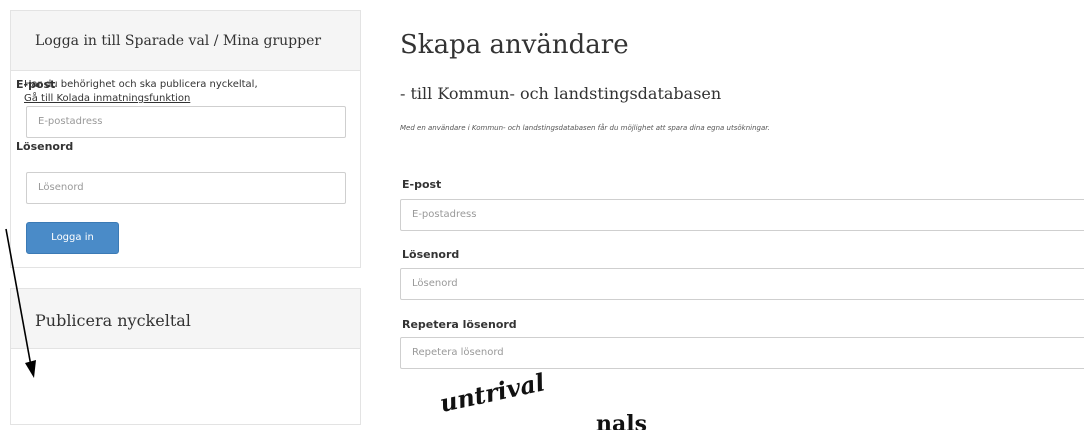 This screenshot has width=1084, height=430. Describe the element at coordinates (492, 392) in the screenshot. I see `captcha-word-1: untrival` at that location.